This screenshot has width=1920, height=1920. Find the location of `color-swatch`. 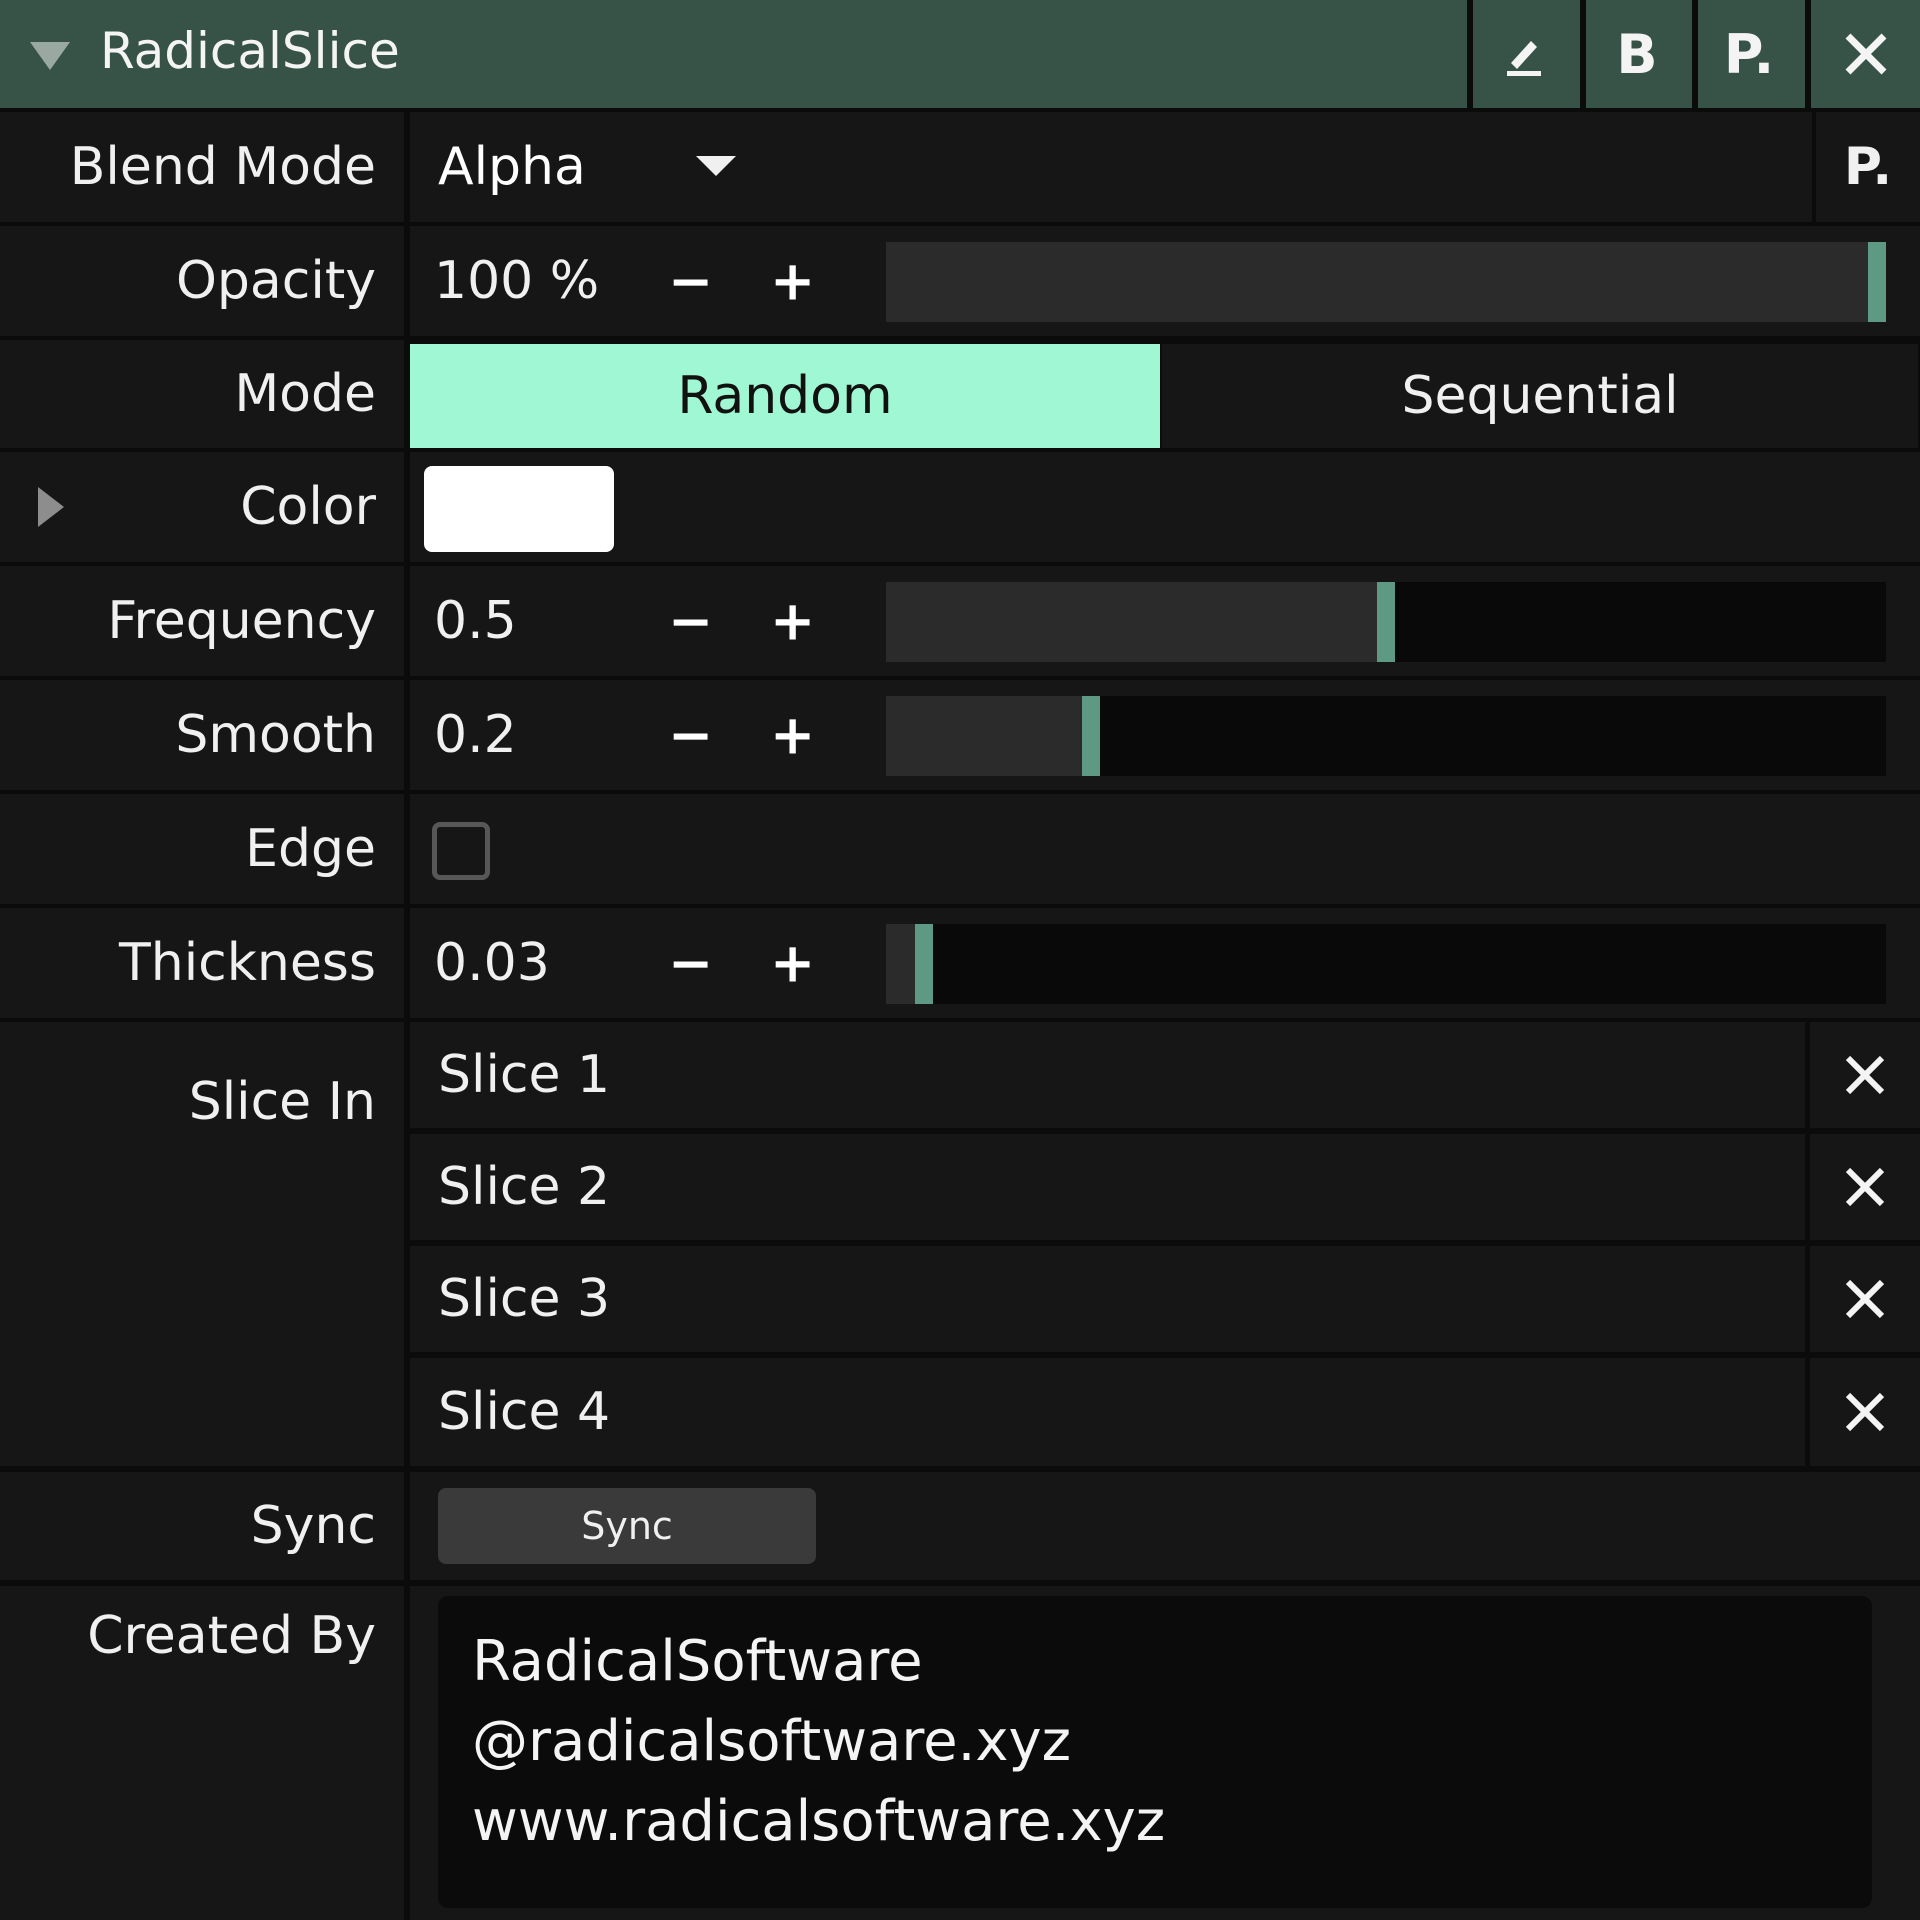

color-swatch is located at coordinates (519, 509).